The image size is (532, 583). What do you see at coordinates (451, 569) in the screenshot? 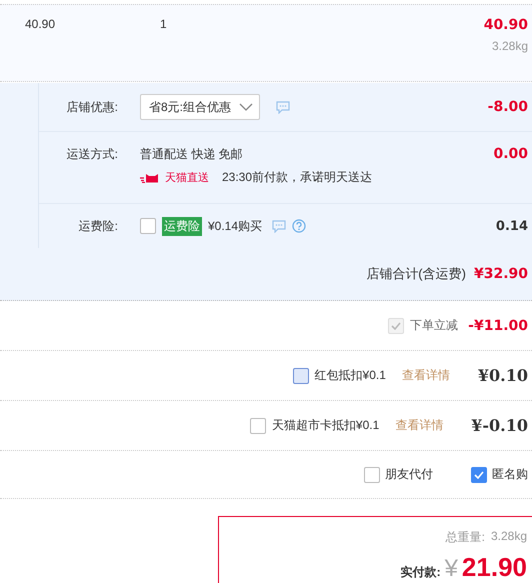
I see `currency-sign: ¥` at bounding box center [451, 569].